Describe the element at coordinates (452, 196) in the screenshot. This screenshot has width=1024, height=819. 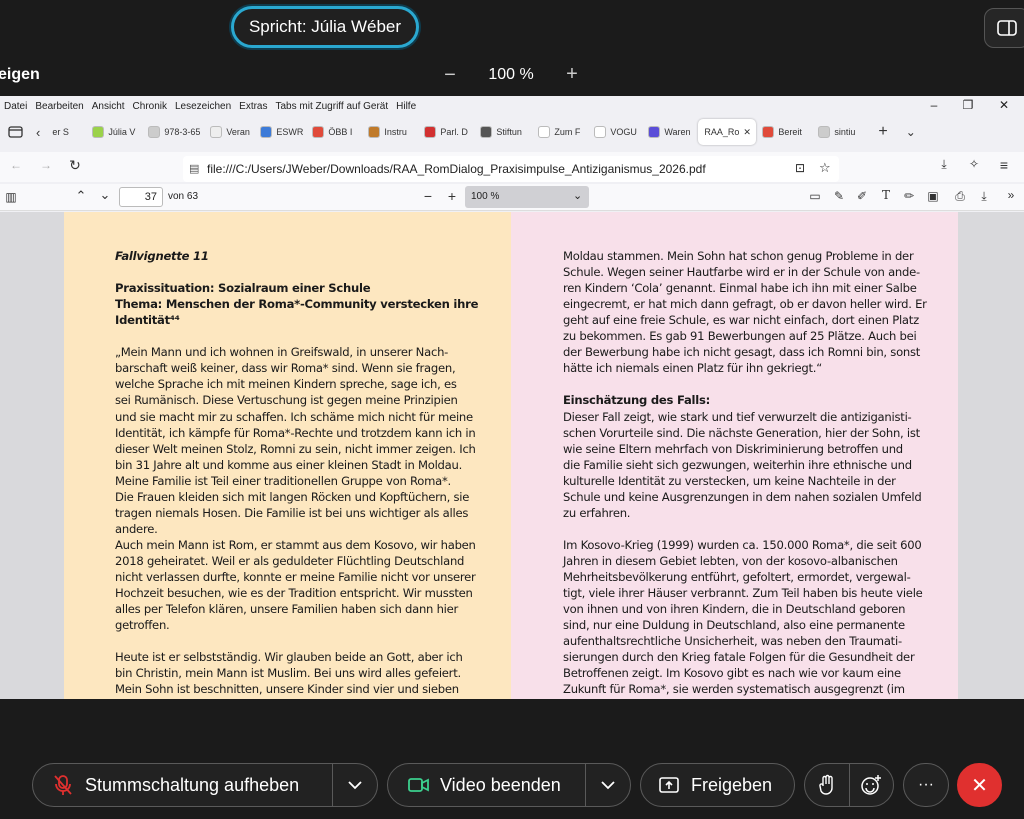
I see `pdf-zoom-in-icon: +` at that location.